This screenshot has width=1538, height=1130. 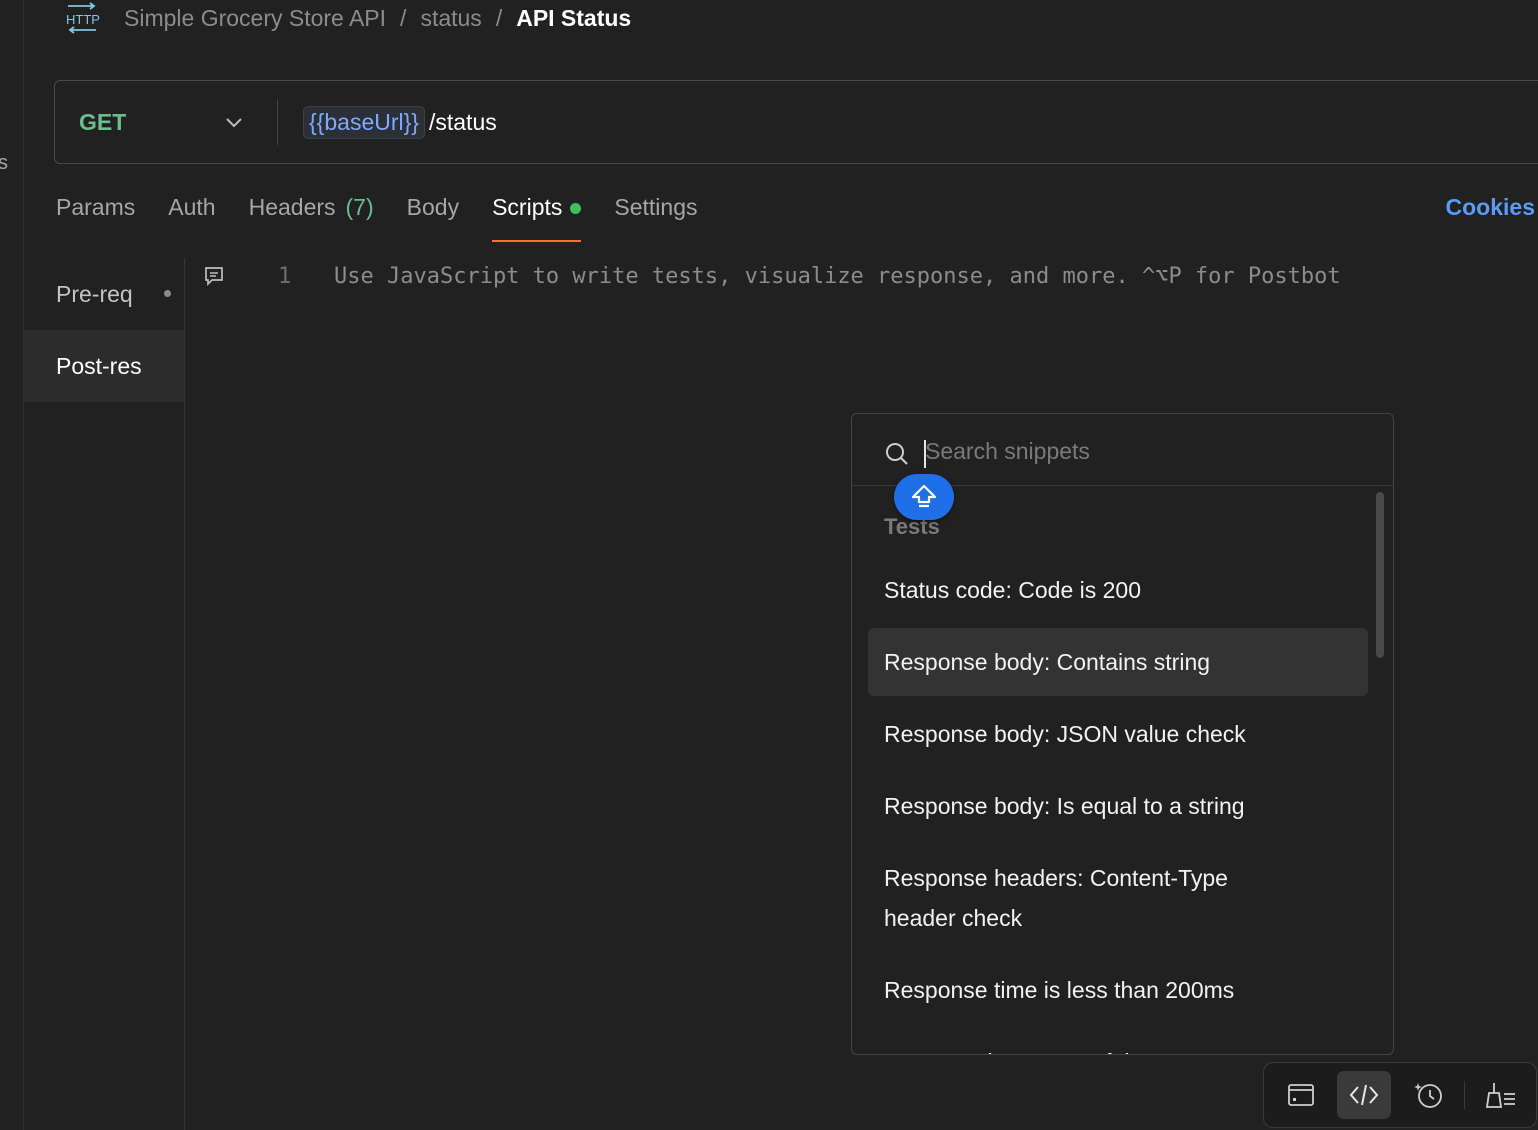 I want to click on tab-headers: Headers (7), so click(x=311, y=214).